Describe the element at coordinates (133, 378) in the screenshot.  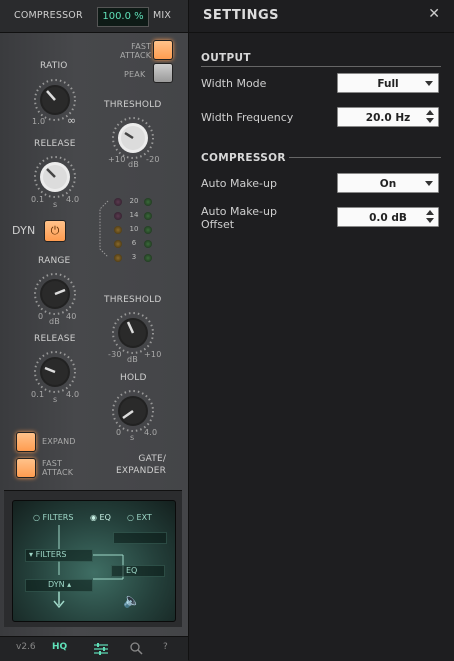
I see `gate-hold-label: HOLD` at that location.